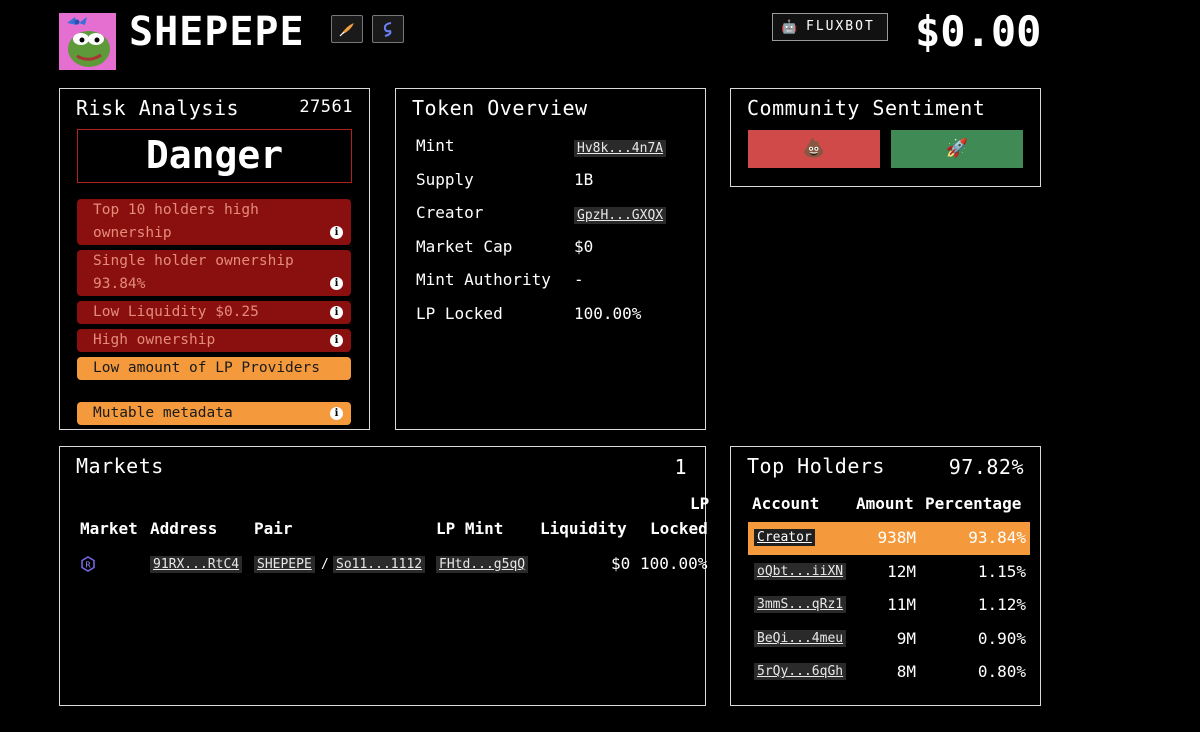  Describe the element at coordinates (786, 503) in the screenshot. I see `col-header-account: Account` at that location.